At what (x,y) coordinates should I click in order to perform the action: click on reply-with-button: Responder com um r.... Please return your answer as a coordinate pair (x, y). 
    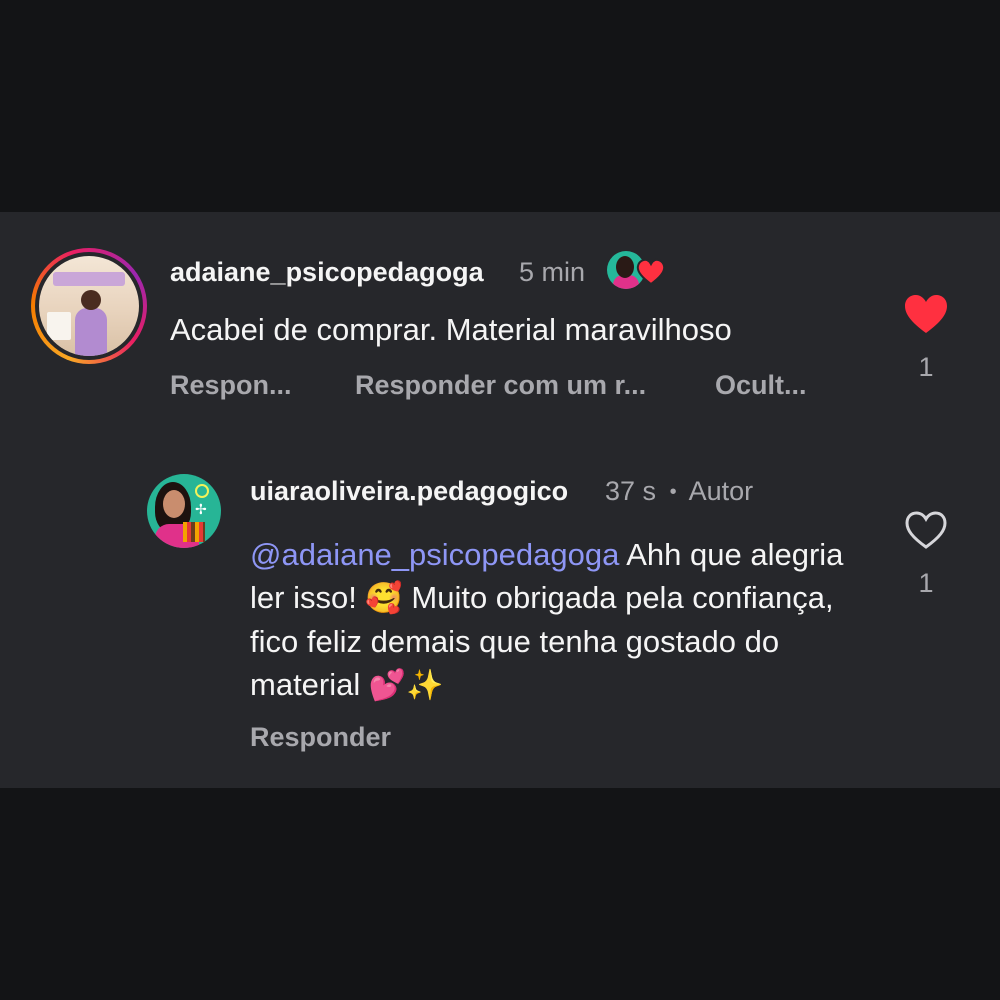
    Looking at the image, I should click on (500, 385).